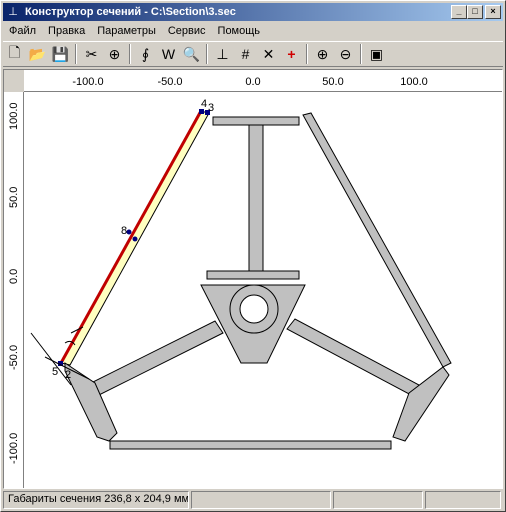  I want to click on calc-button: ▣, so click(376, 54).